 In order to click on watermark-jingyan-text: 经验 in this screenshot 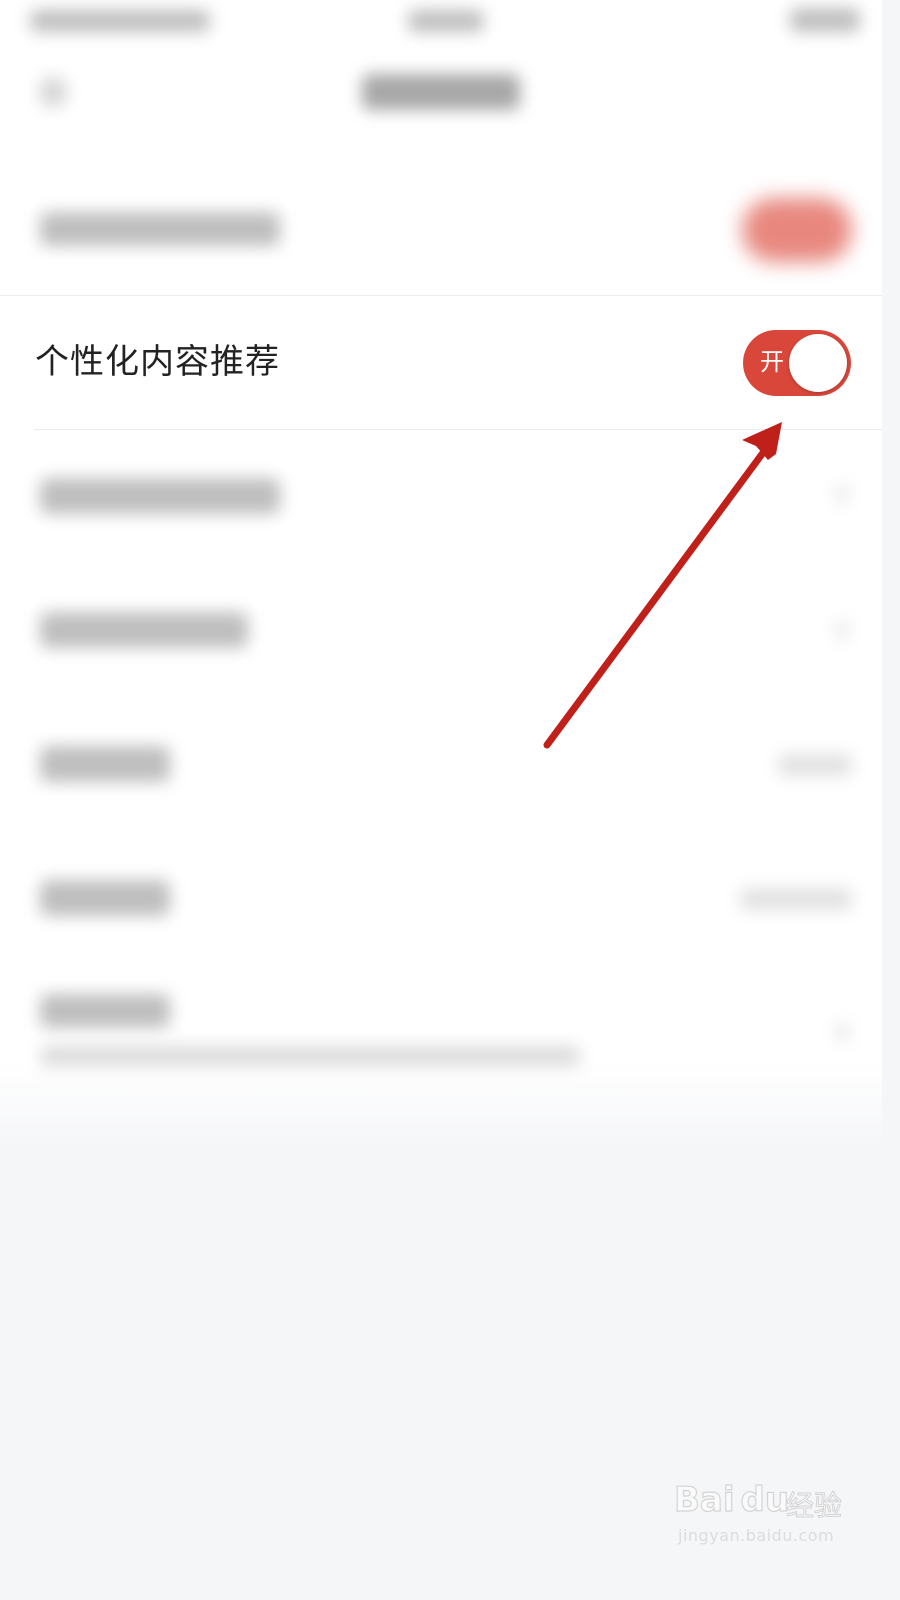, I will do `click(814, 1506)`.